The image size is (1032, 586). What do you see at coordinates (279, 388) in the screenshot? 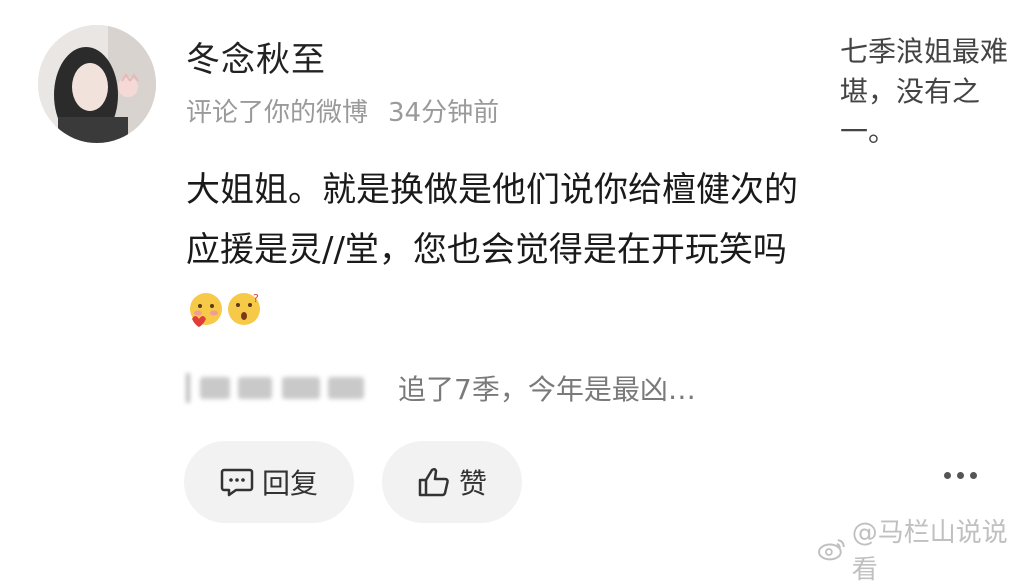
I see `blurred-reply-author` at bounding box center [279, 388].